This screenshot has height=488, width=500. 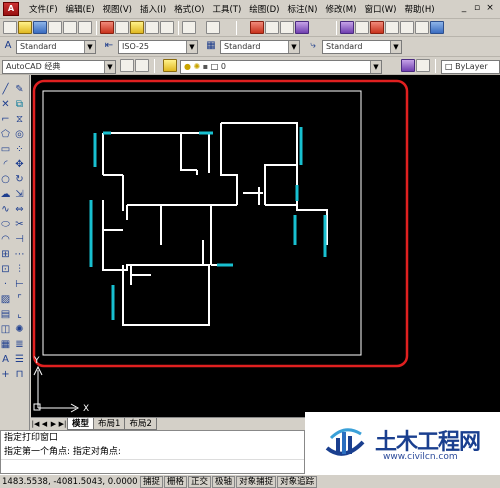 What do you see at coordinates (142, 65) in the screenshot?
I see `workspace-save-icon` at bounding box center [142, 65].